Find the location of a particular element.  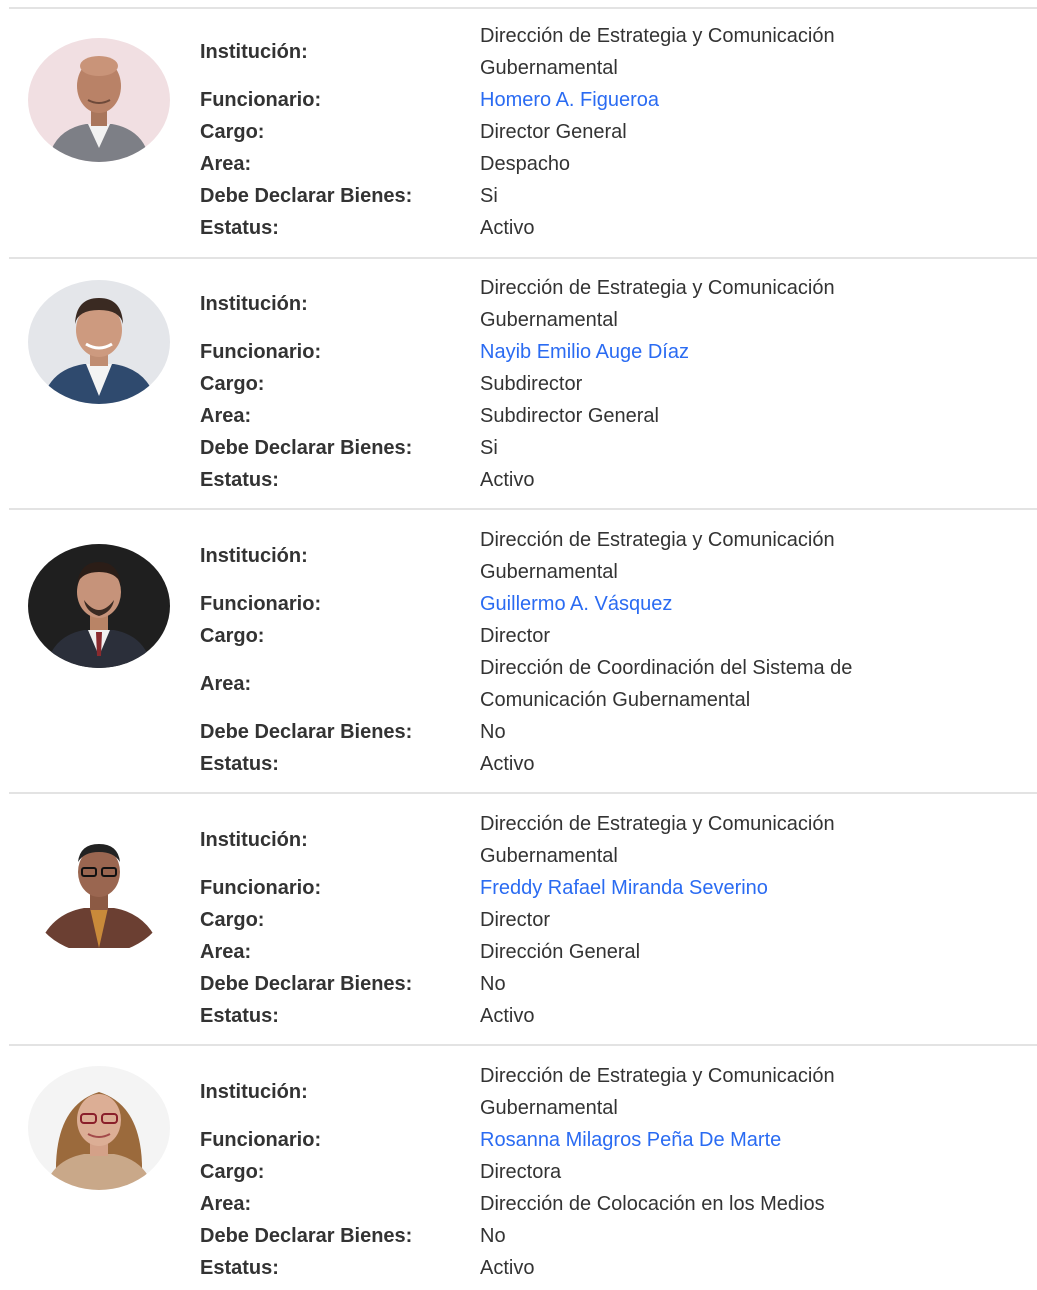

cargo-value: Director General is located at coordinates (553, 132).